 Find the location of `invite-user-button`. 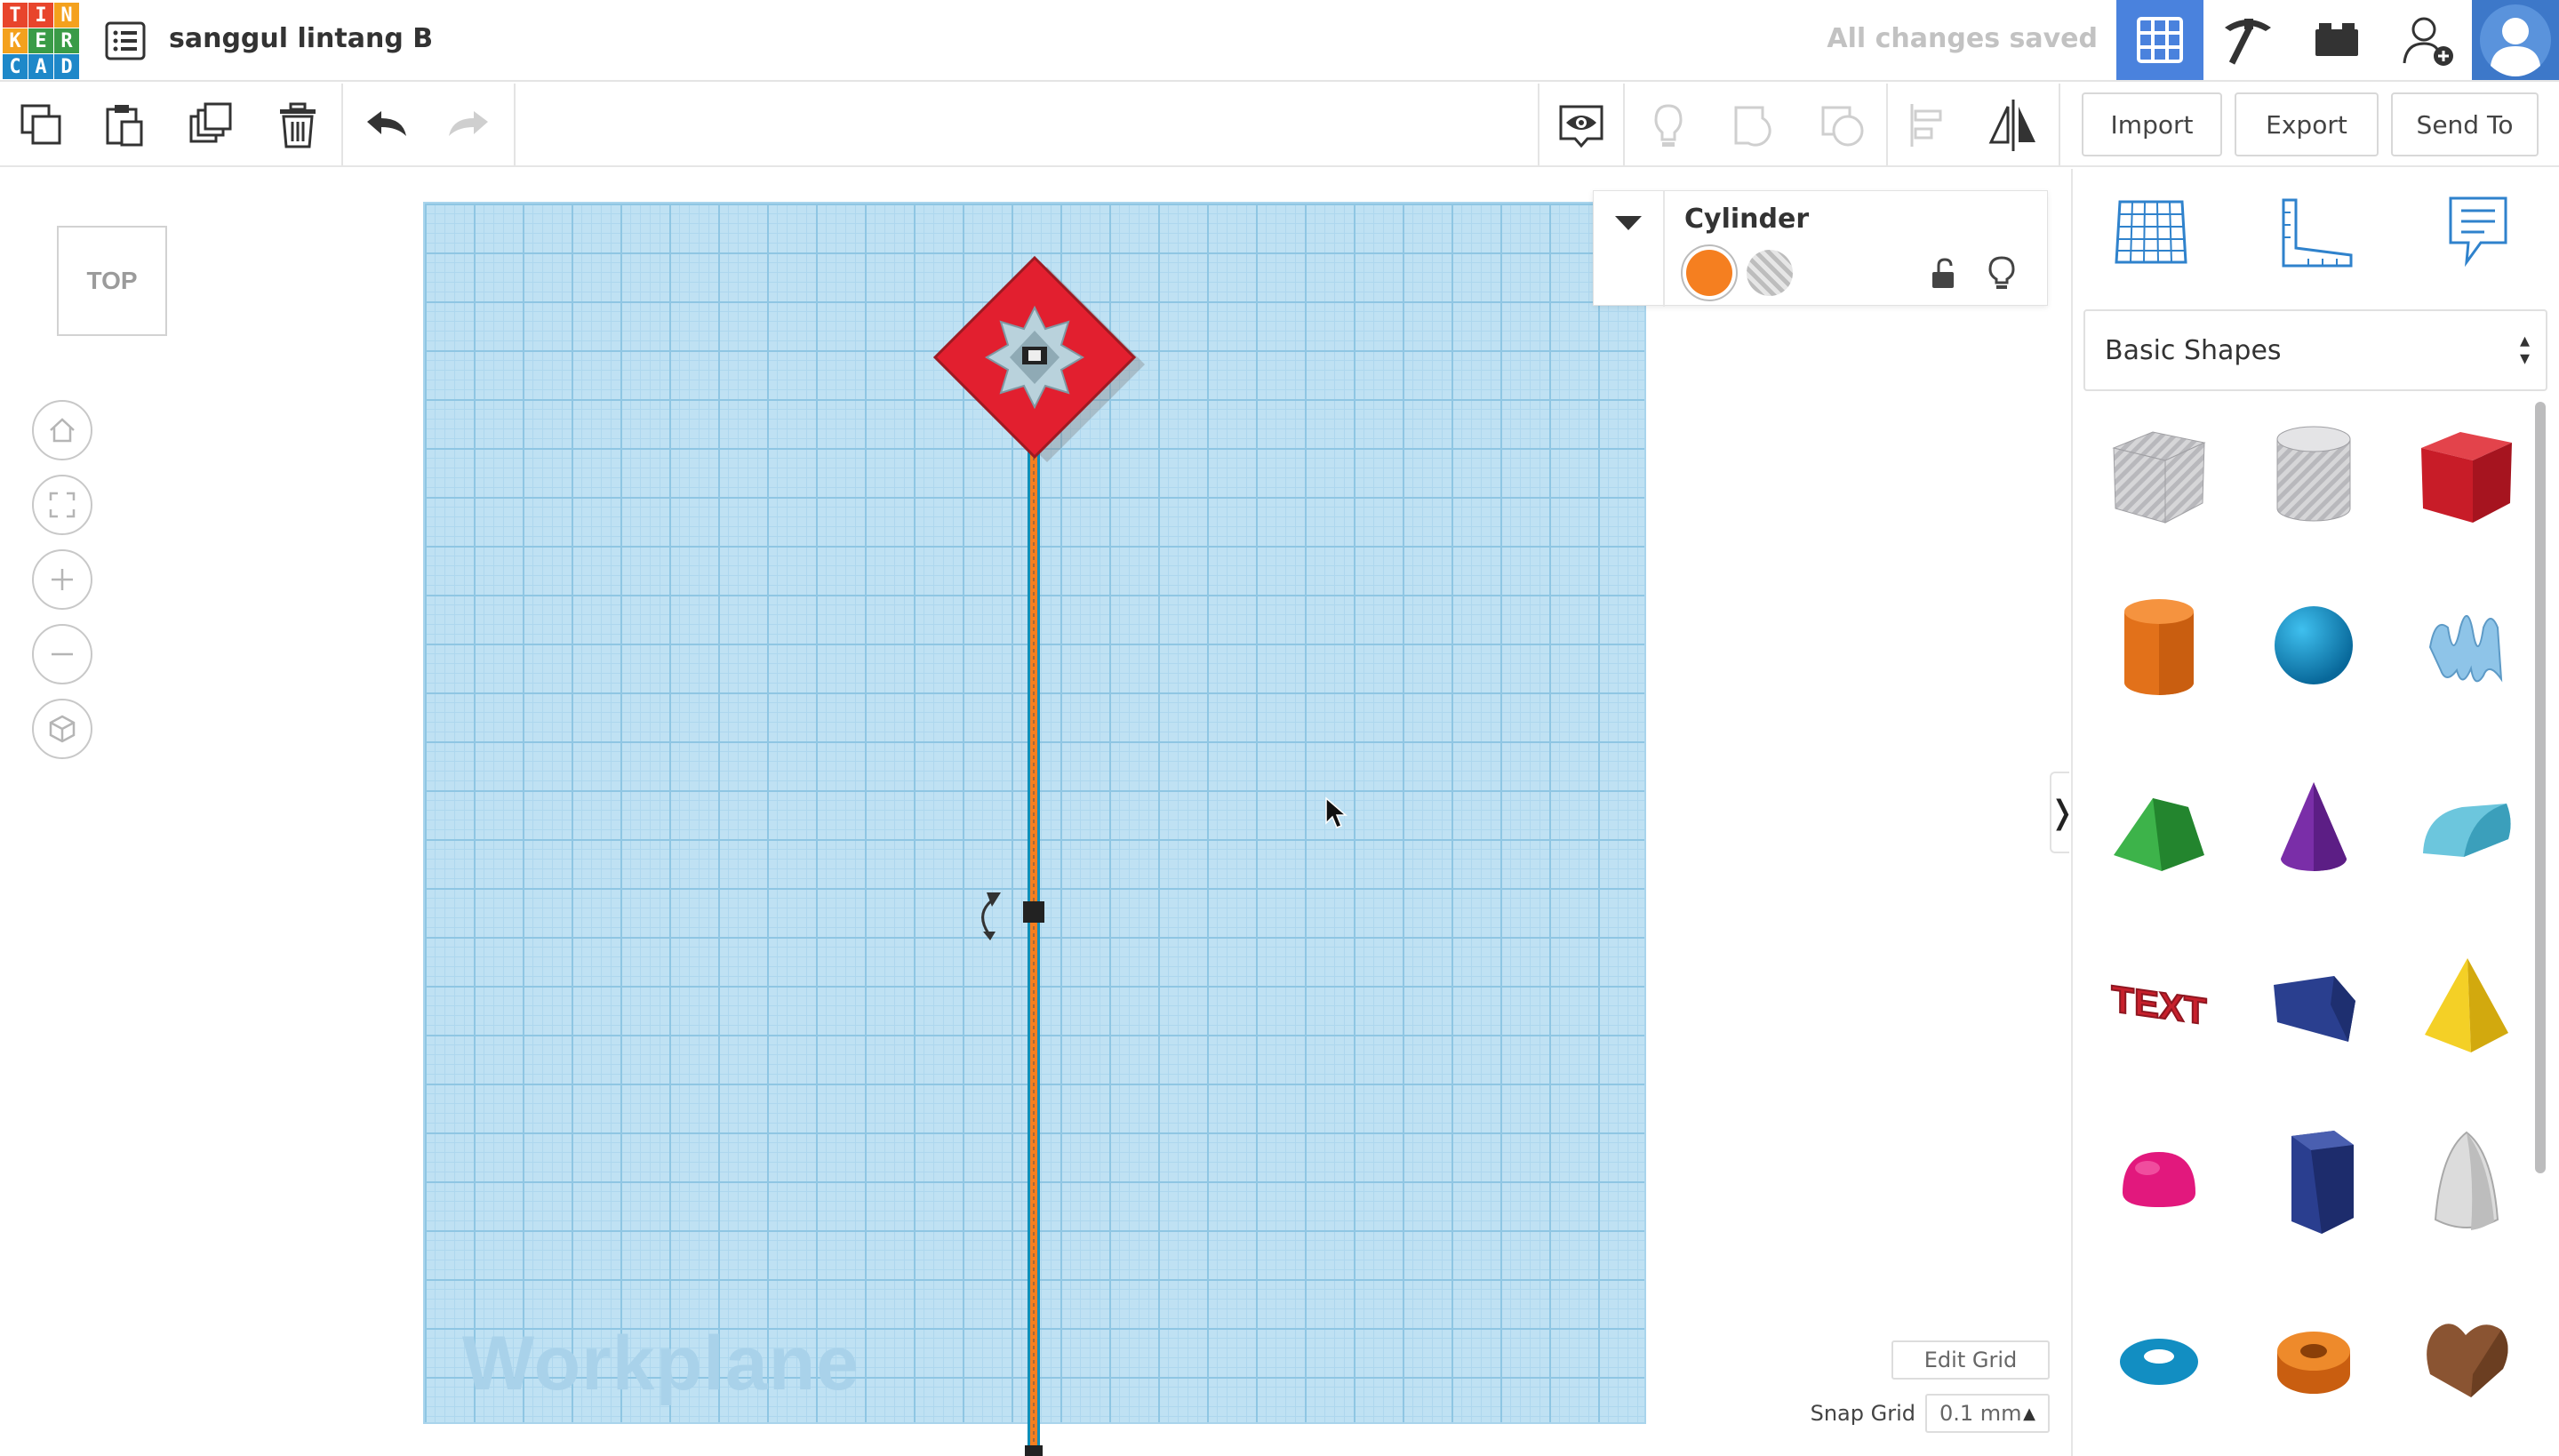

invite-user-button is located at coordinates (2429, 40).